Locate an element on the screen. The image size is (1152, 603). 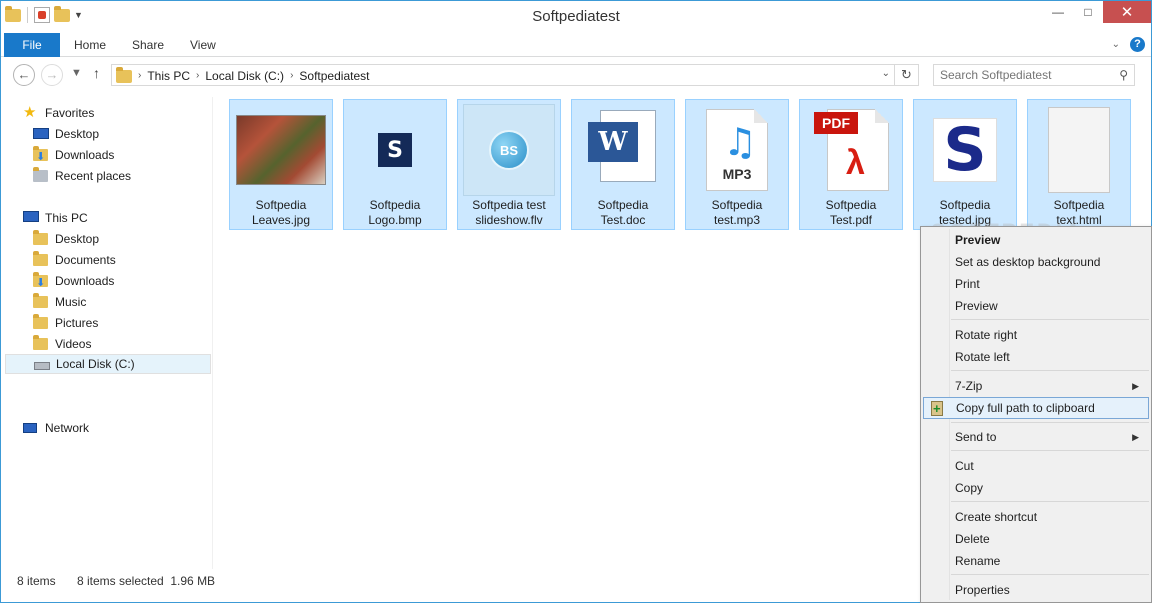
nav-label: Videos is located at coordinates (73, 344).